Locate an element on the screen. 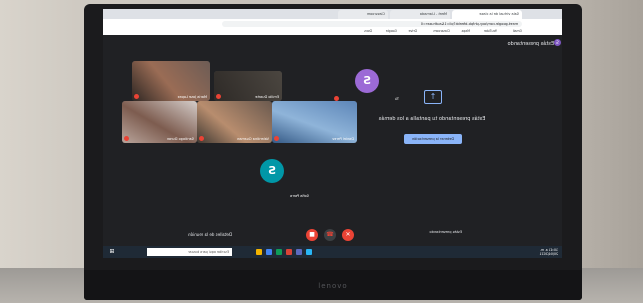 This screenshot has height=303, width=643. participant-tile: Maria Jose Lopez is located at coordinates (171, 81).